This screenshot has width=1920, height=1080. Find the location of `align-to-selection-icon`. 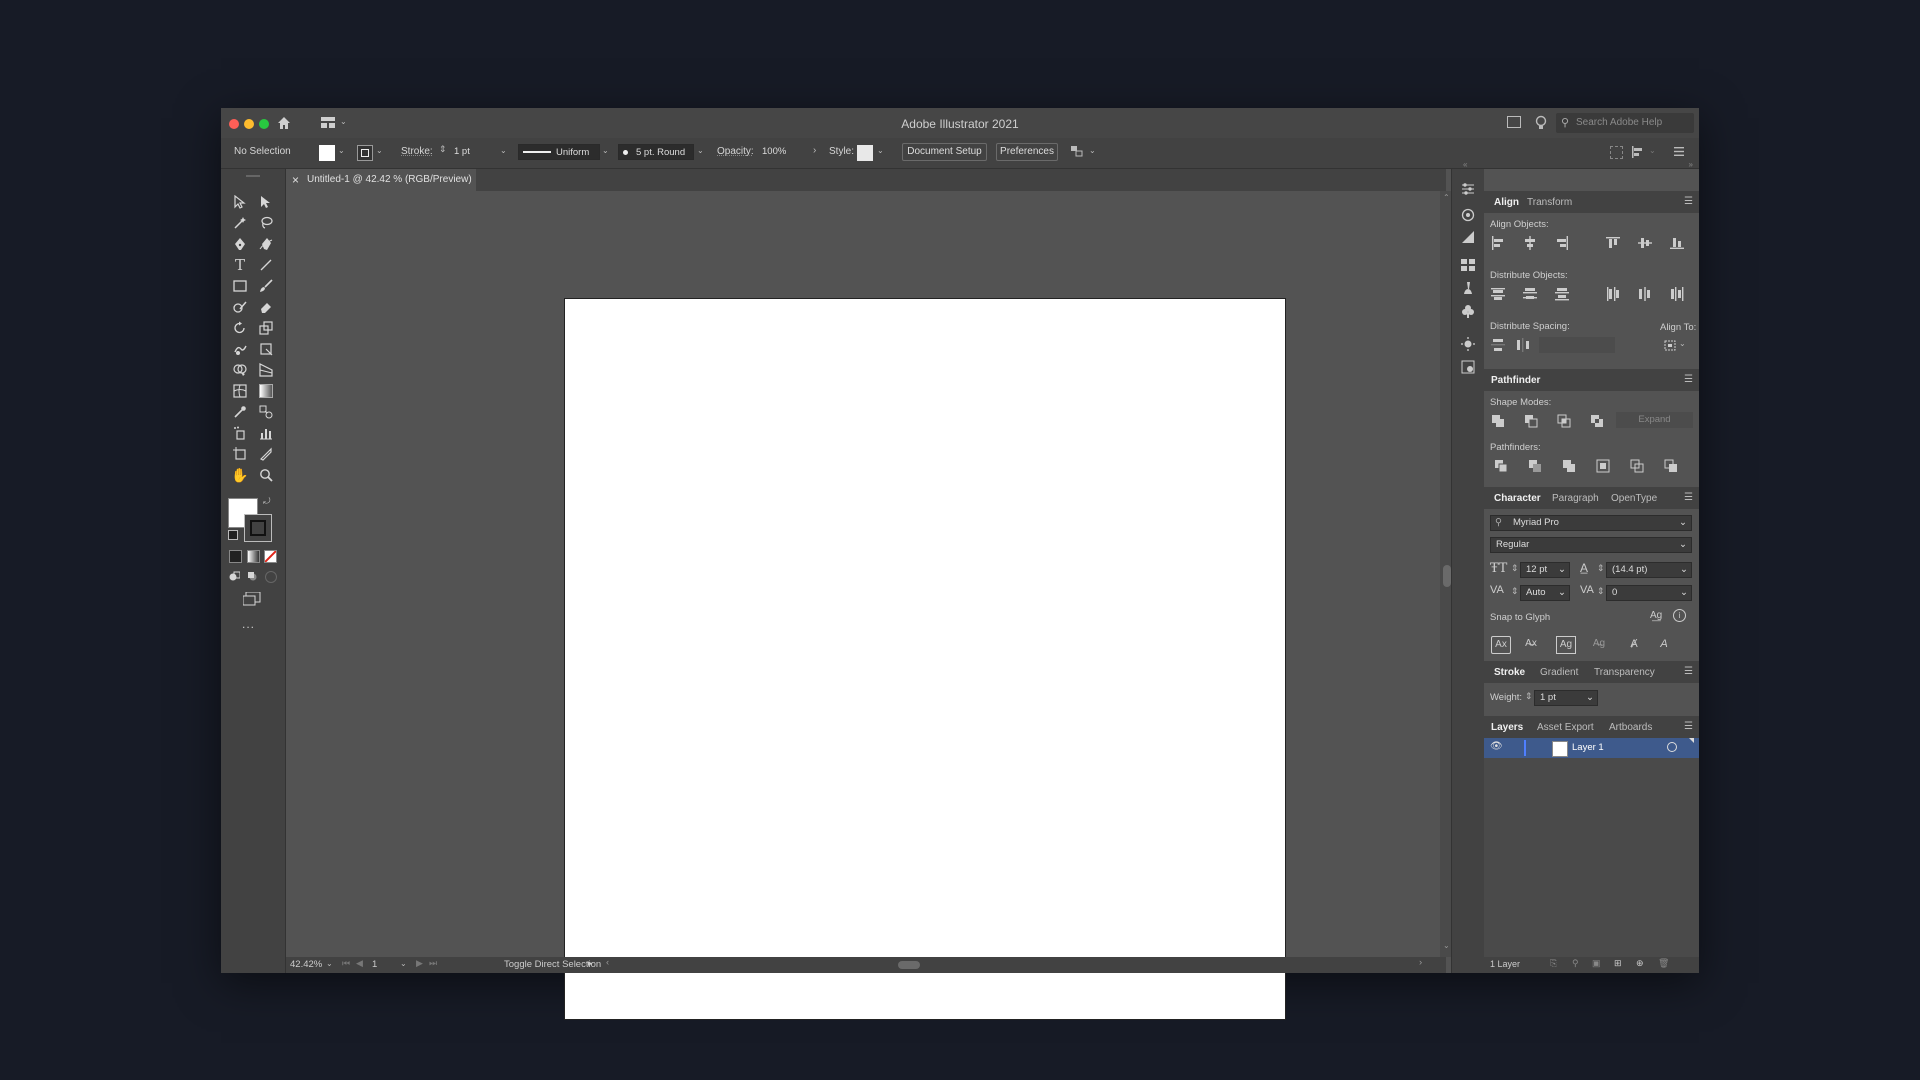

align-to-selection-icon is located at coordinates (1671, 345).